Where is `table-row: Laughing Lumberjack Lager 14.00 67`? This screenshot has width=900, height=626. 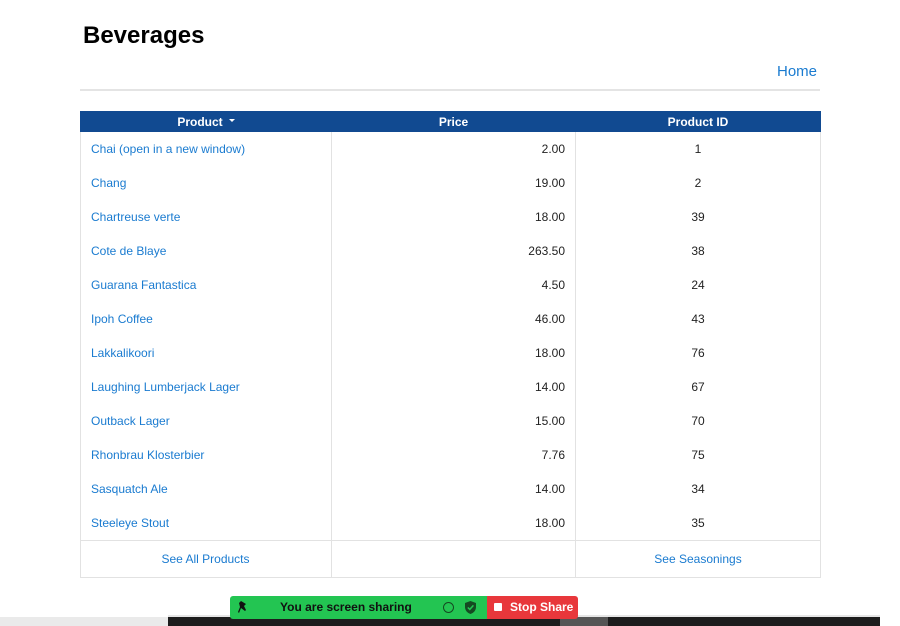 table-row: Laughing Lumberjack Lager 14.00 67 is located at coordinates (450, 387).